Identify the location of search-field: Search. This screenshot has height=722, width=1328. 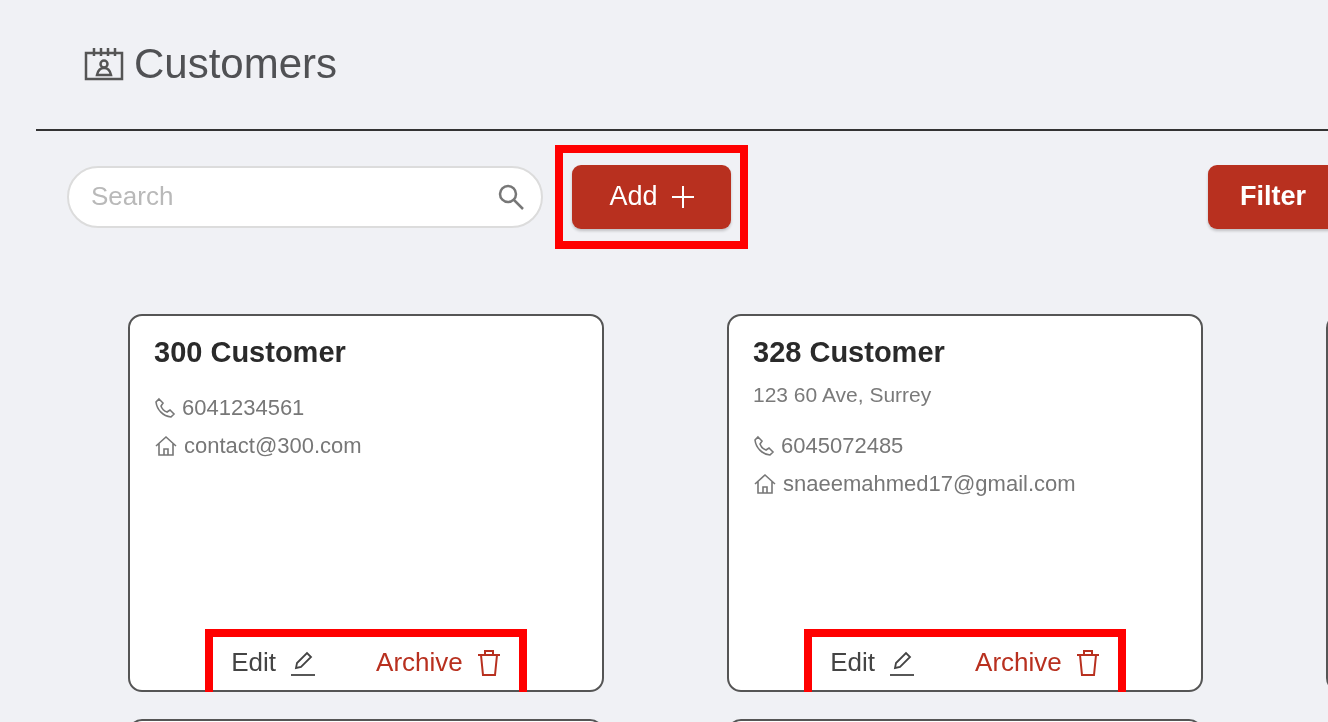
(305, 196).